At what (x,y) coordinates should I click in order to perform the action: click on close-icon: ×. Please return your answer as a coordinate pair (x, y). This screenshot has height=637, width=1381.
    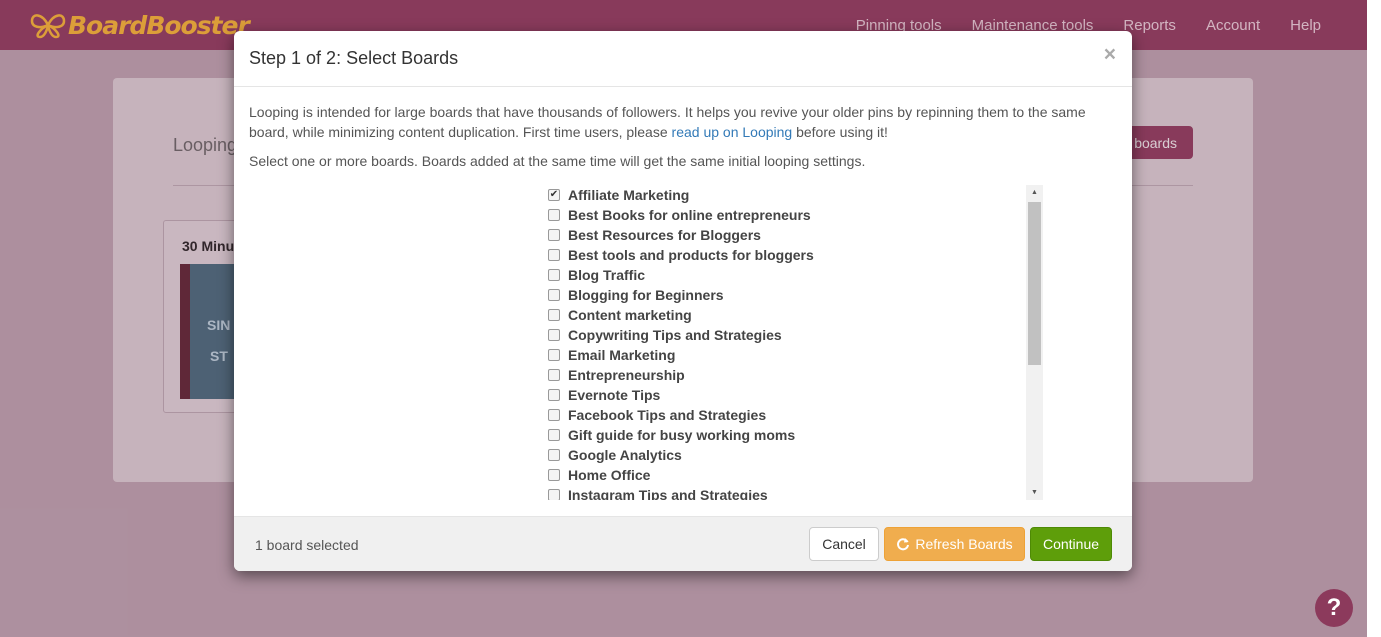
    Looking at the image, I should click on (1110, 55).